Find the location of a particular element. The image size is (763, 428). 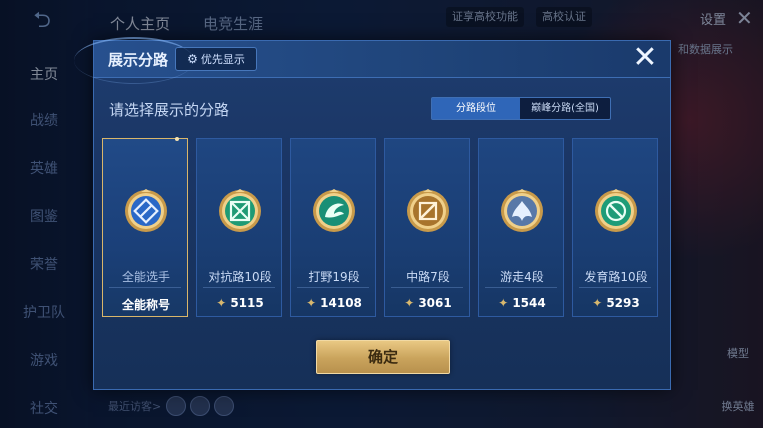

lane-card: 游走4段 ✦ 1544 is located at coordinates (521, 227).